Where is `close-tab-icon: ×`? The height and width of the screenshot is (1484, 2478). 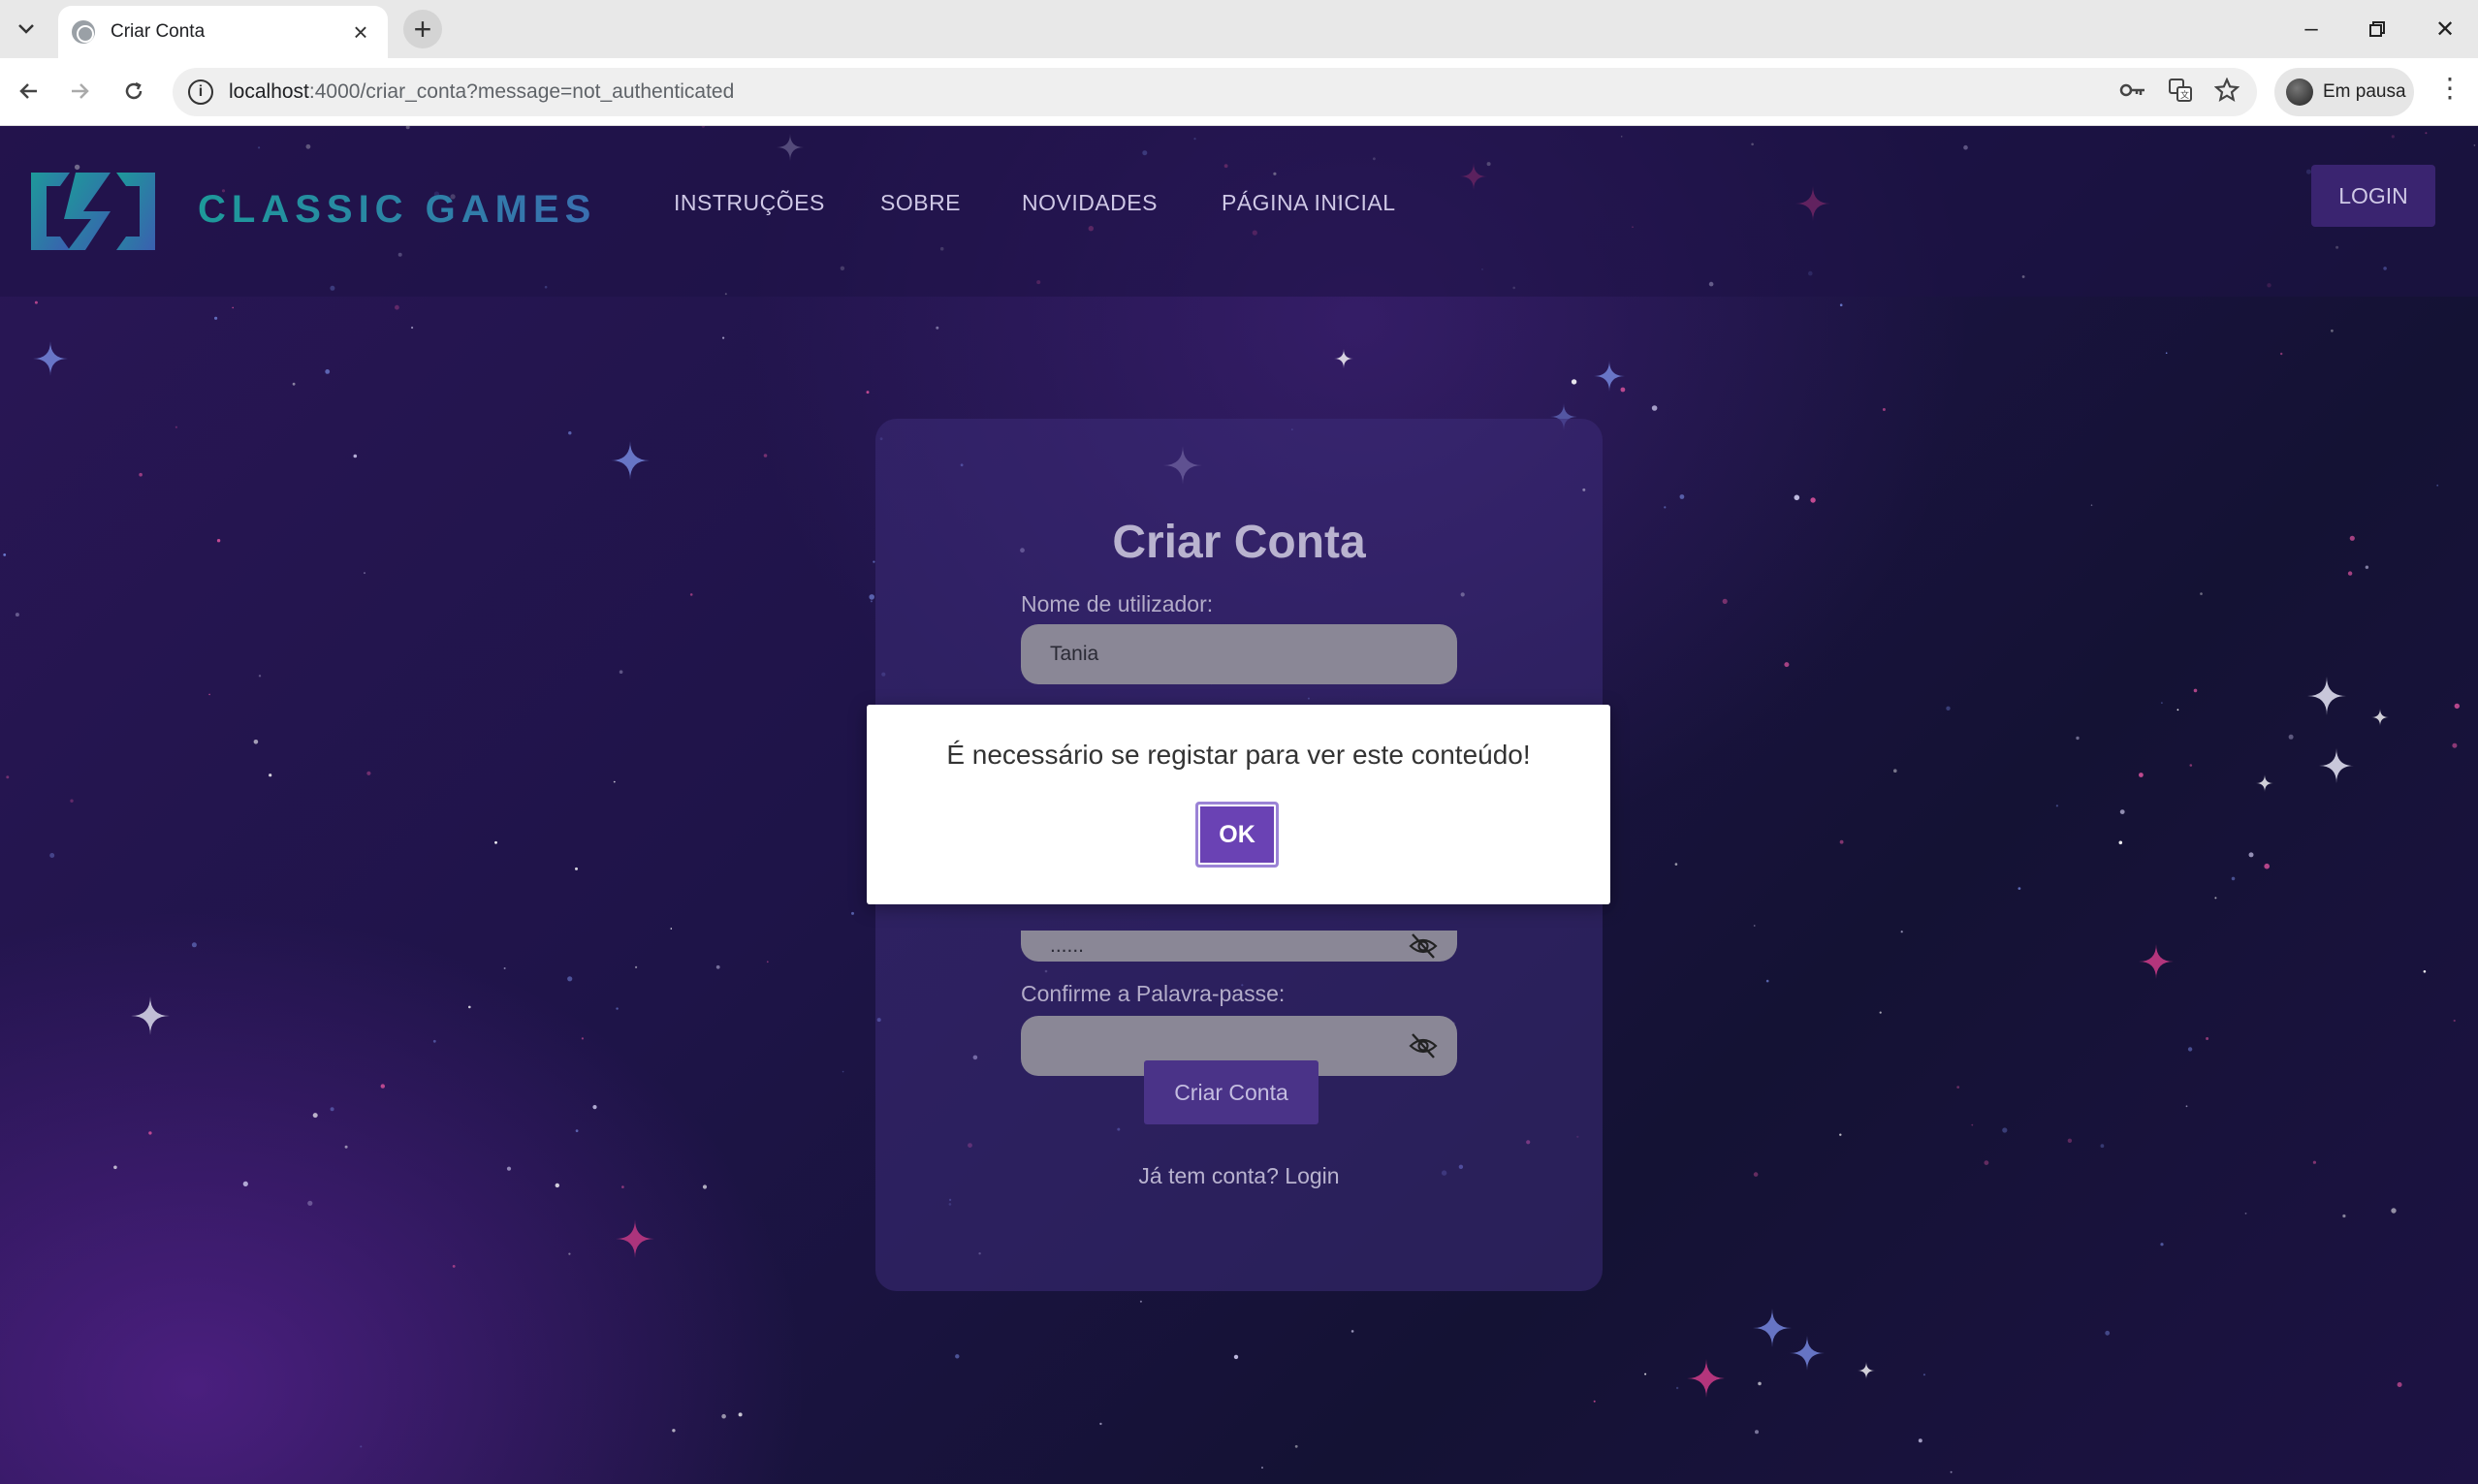 close-tab-icon: × is located at coordinates (361, 32).